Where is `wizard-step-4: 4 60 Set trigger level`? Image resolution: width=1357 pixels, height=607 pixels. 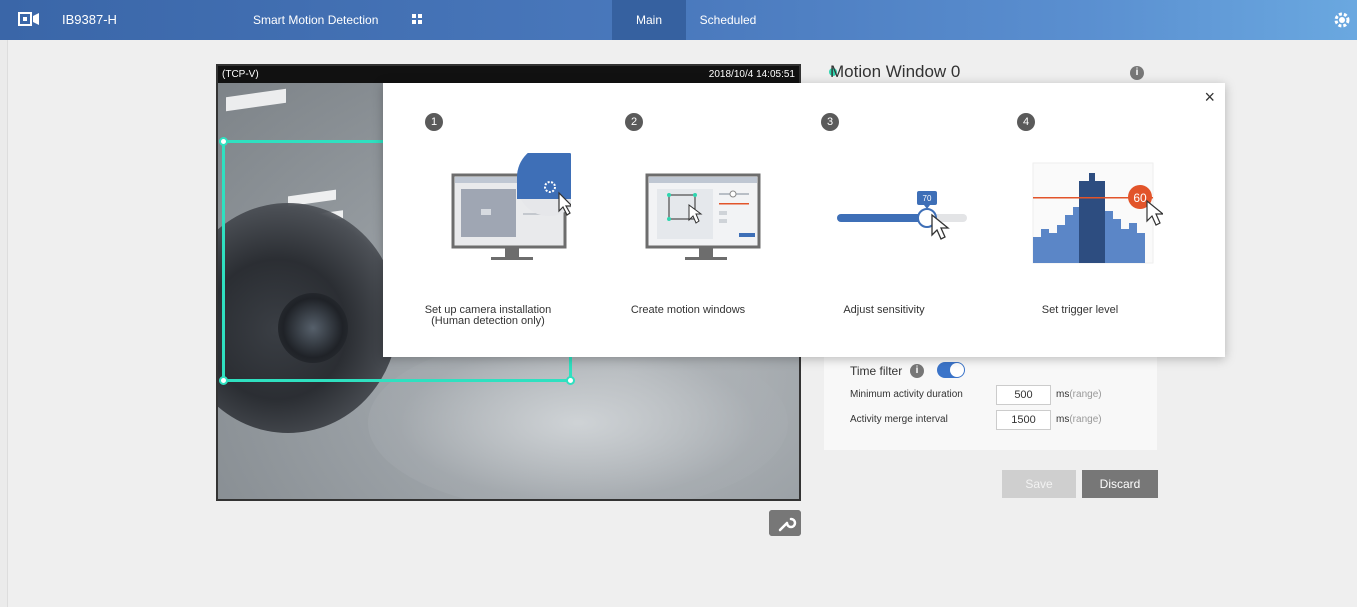
wizard-step-4: 4 60 Set trigger level is located at coordinates (1075, 220).